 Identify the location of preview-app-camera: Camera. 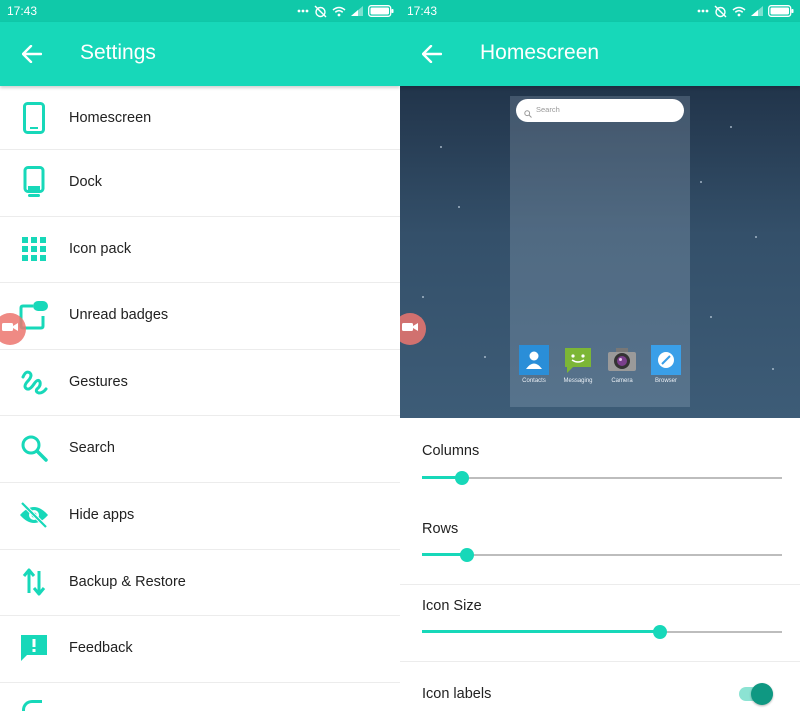
(622, 369).